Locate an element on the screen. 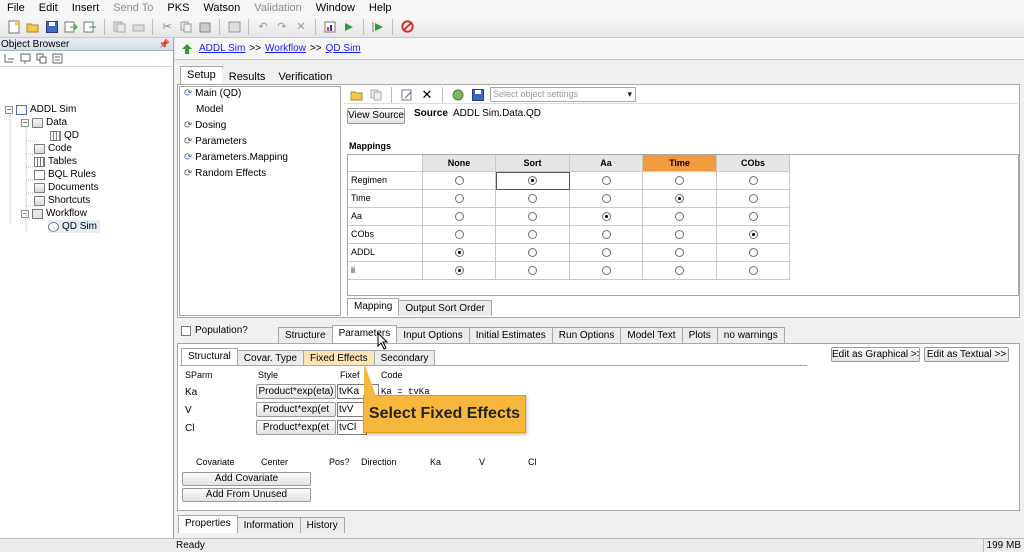  menu-help: Help is located at coordinates (380, 8).